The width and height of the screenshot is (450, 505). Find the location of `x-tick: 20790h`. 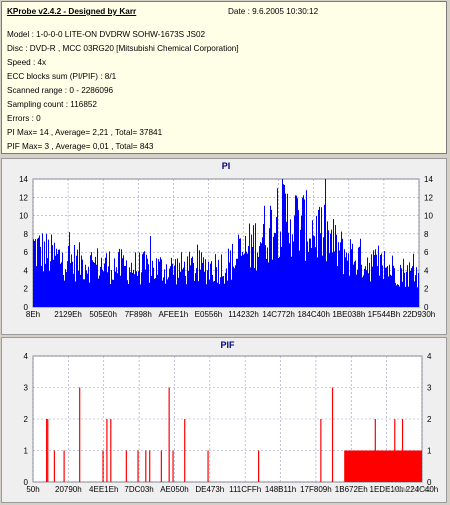

x-tick: 20790h is located at coordinates (68, 489).